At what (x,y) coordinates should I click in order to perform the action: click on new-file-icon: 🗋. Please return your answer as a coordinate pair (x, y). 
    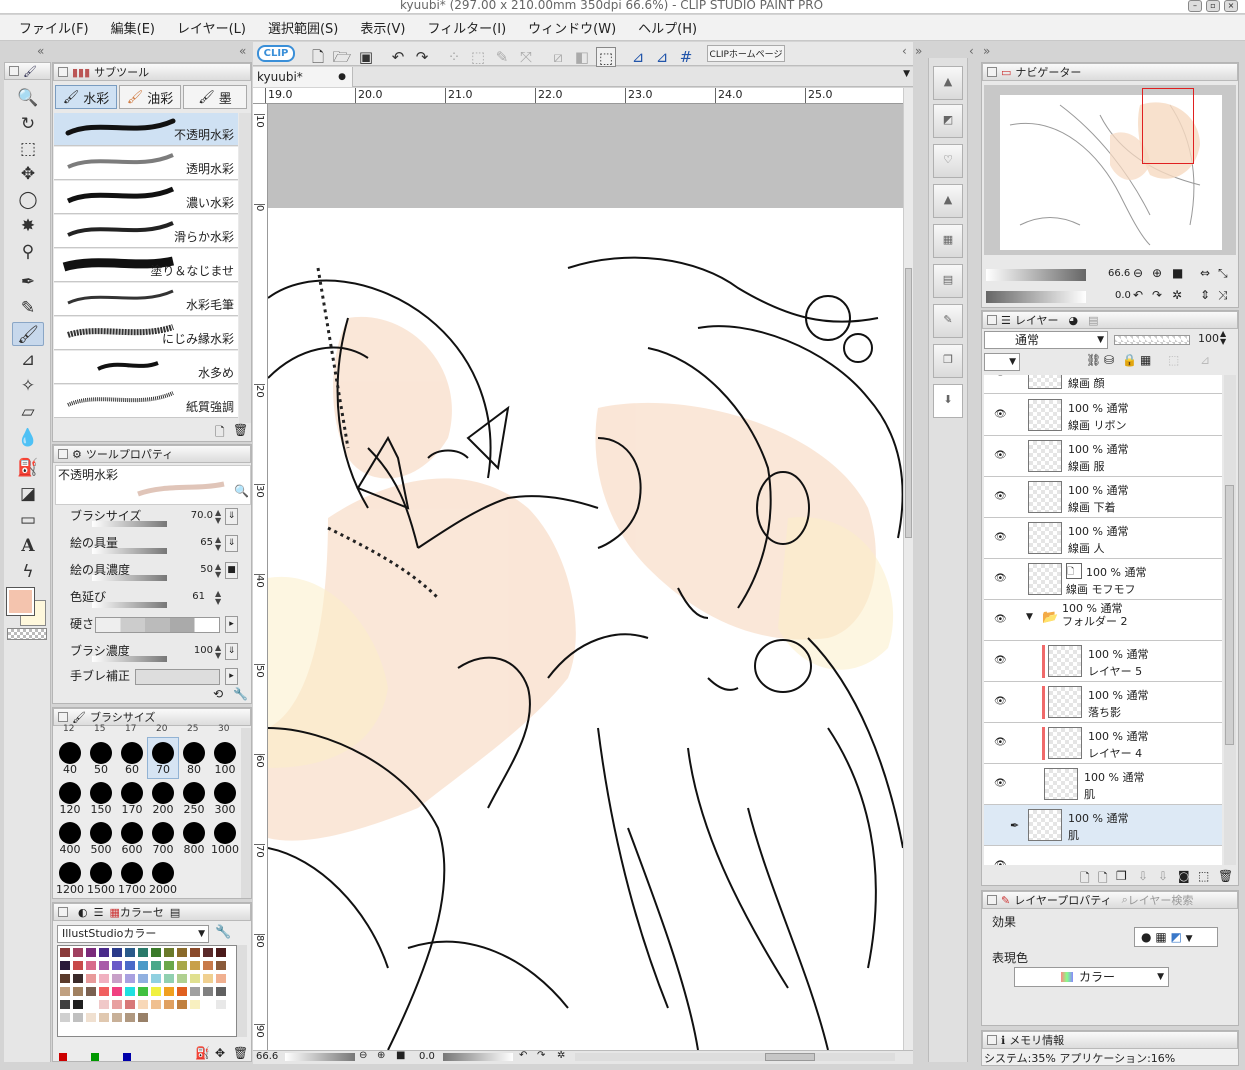
    Looking at the image, I should click on (318, 57).